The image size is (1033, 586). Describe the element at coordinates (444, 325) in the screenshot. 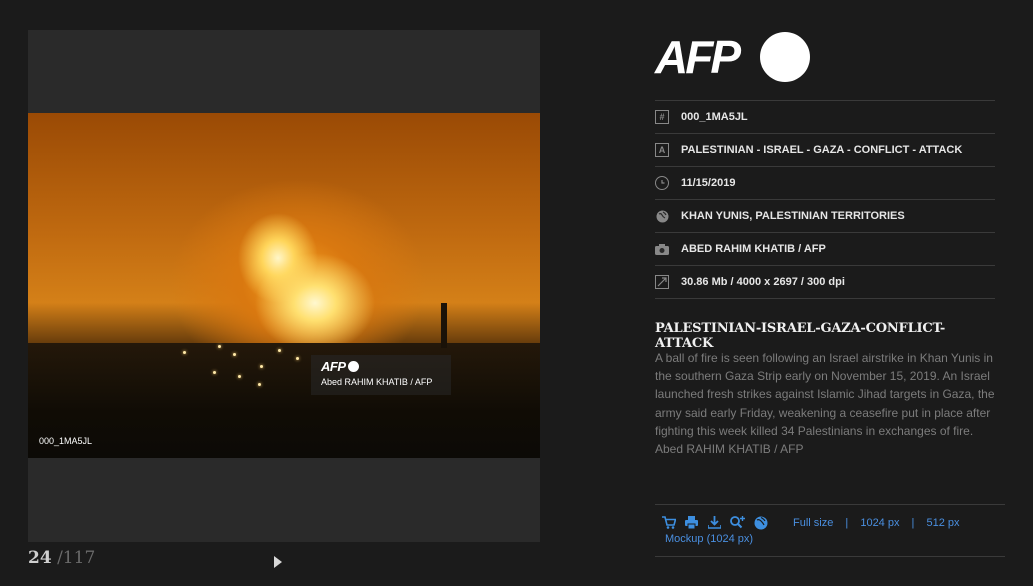

I see `photo-tower` at that location.